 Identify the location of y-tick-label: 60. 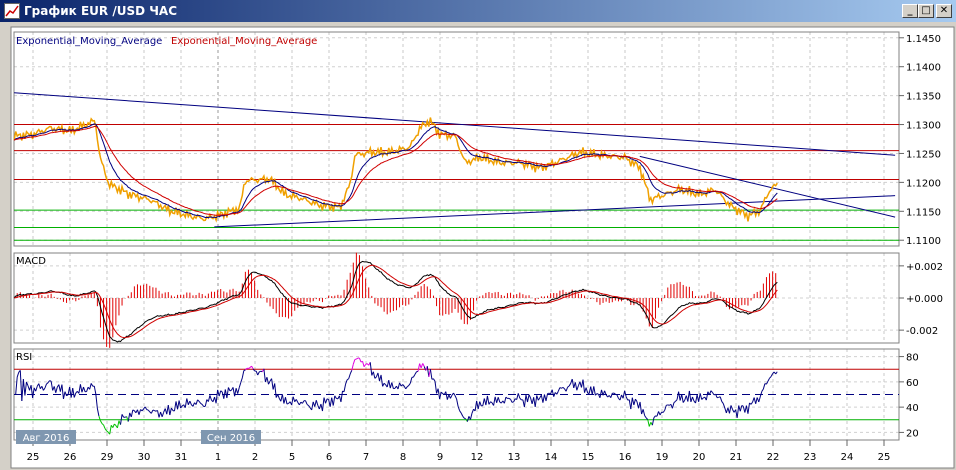
(912, 383).